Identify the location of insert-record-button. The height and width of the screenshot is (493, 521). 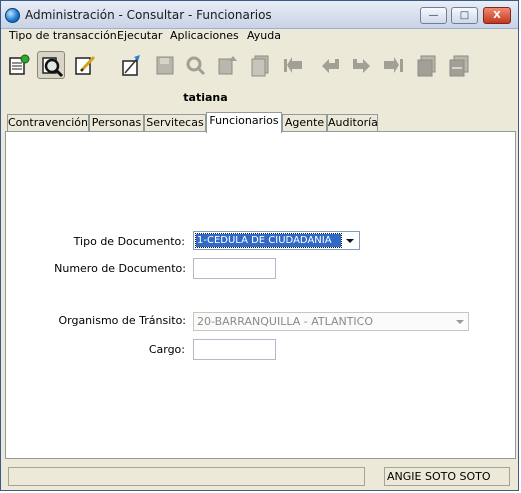
(427, 65).